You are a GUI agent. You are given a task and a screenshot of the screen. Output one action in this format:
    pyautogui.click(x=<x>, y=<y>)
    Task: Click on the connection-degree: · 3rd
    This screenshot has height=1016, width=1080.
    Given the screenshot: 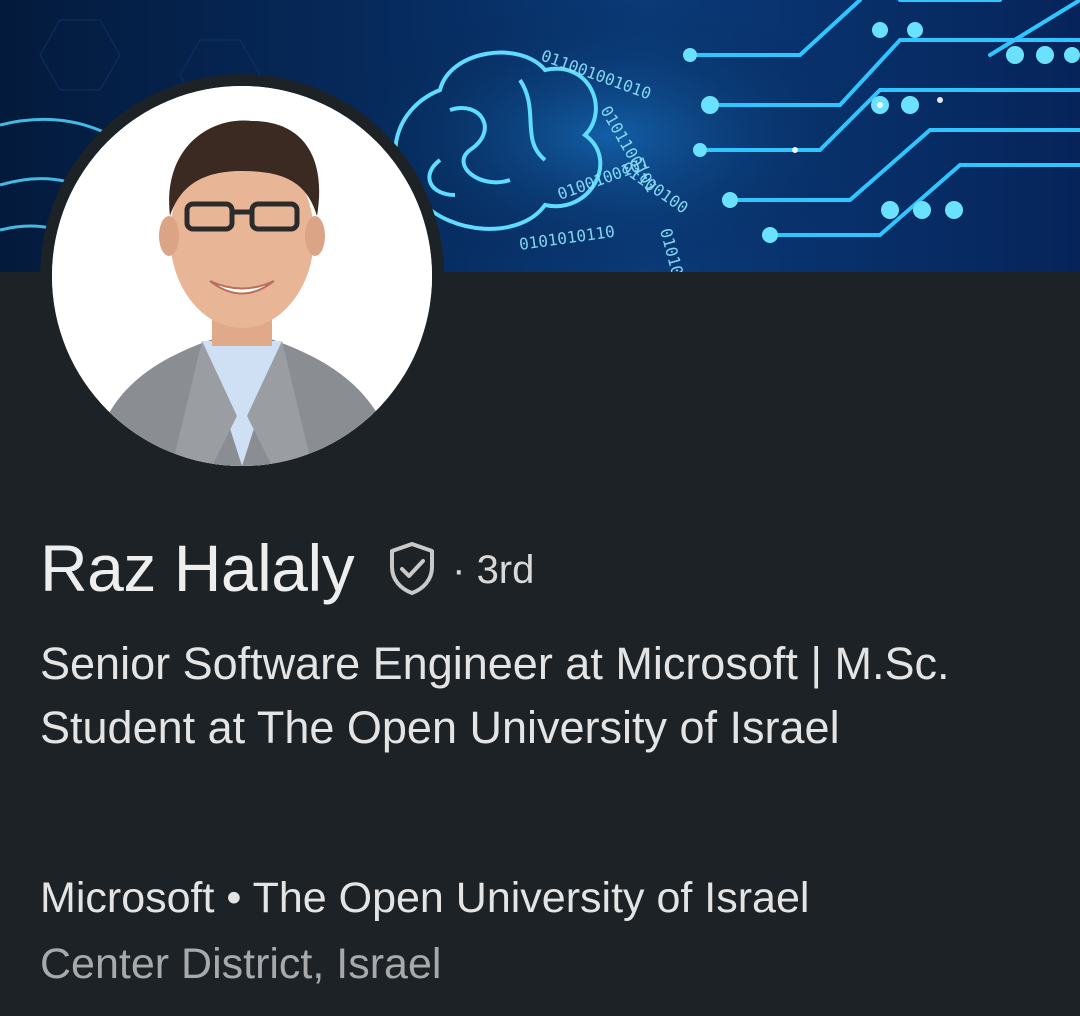 What is the action you would take?
    pyautogui.click(x=493, y=568)
    